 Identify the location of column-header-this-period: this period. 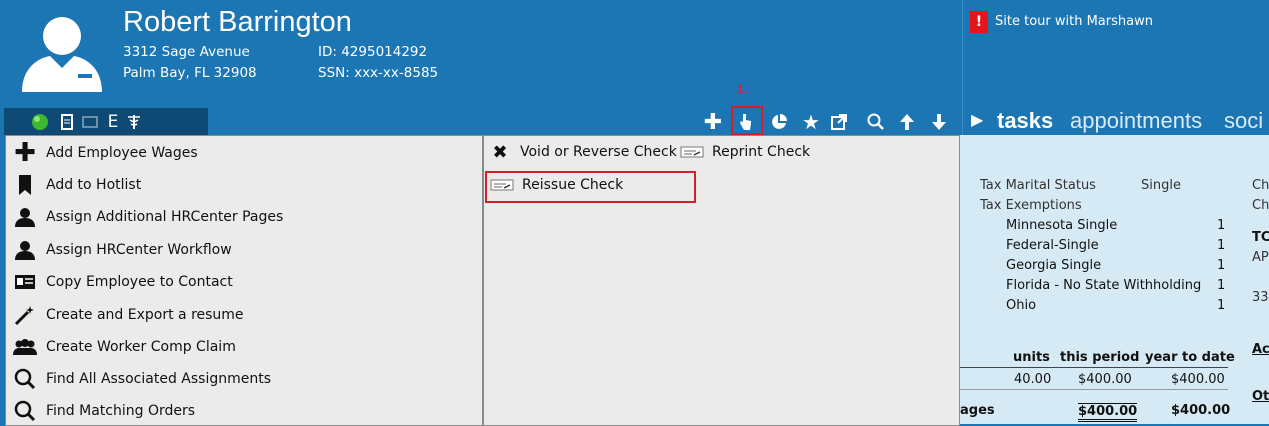
(1100, 357).